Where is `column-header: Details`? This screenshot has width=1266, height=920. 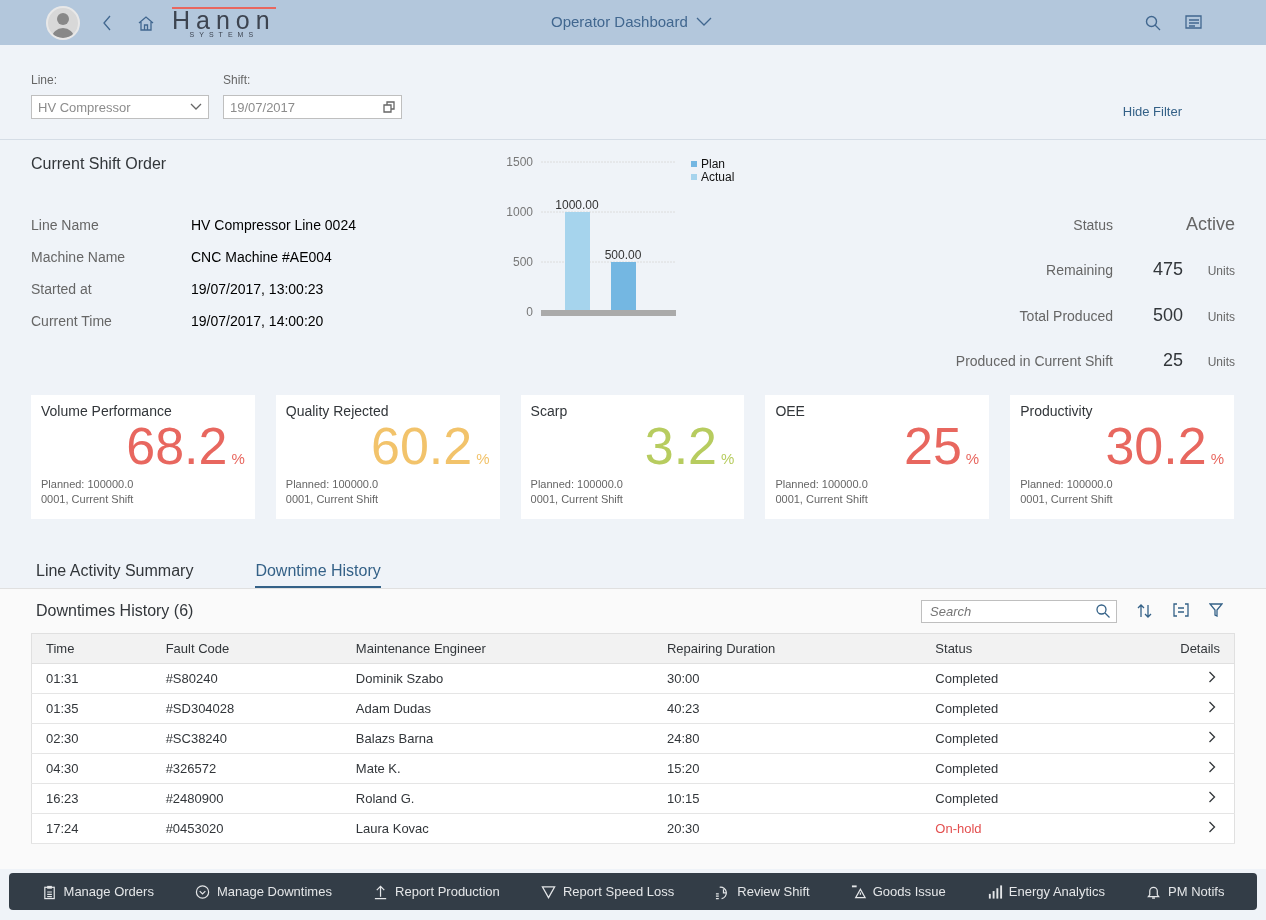
column-header: Details is located at coordinates (1167, 648).